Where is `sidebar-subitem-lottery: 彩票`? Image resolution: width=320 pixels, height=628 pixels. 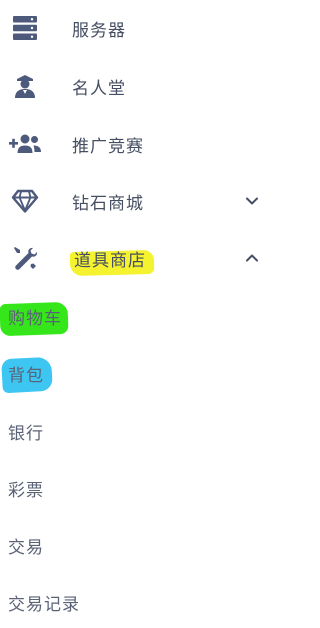 sidebar-subitem-lottery: 彩票 is located at coordinates (150, 488).